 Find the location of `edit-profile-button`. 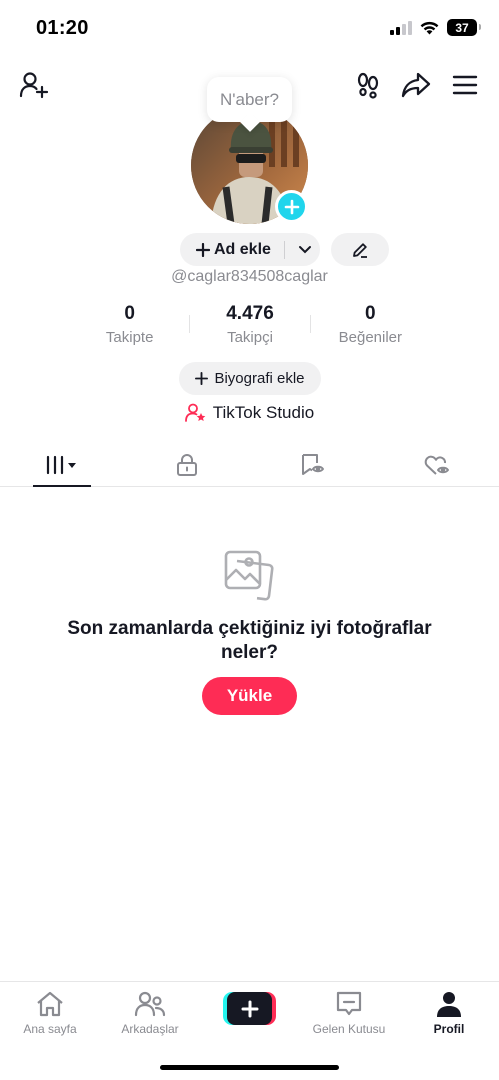

edit-profile-button is located at coordinates (360, 249).